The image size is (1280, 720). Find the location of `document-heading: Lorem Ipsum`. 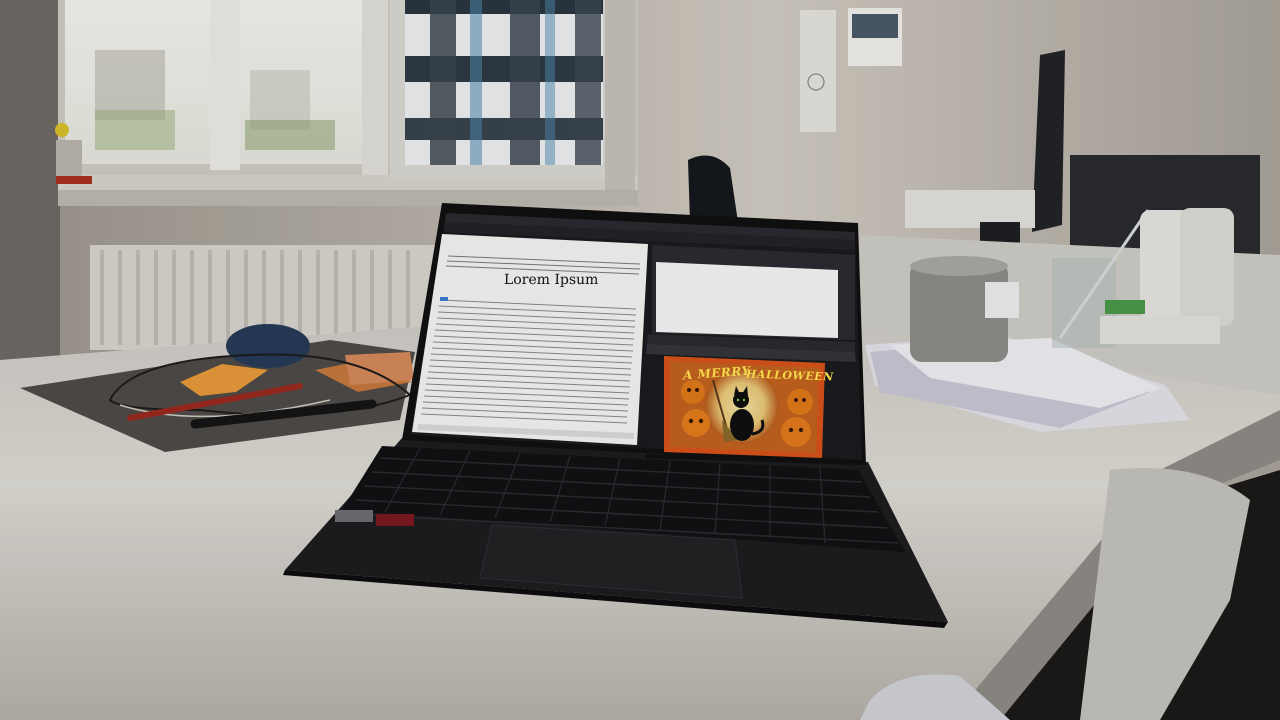

document-heading: Lorem Ipsum is located at coordinates (551, 280).